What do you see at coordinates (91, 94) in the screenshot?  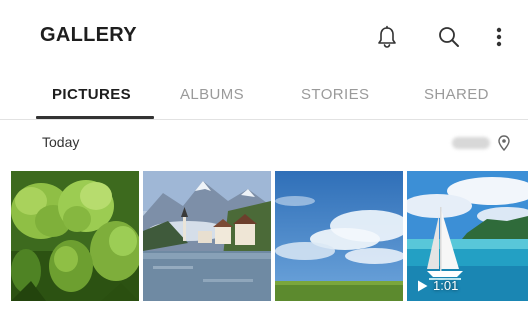 I see `tab-pictures: PICTURES` at bounding box center [91, 94].